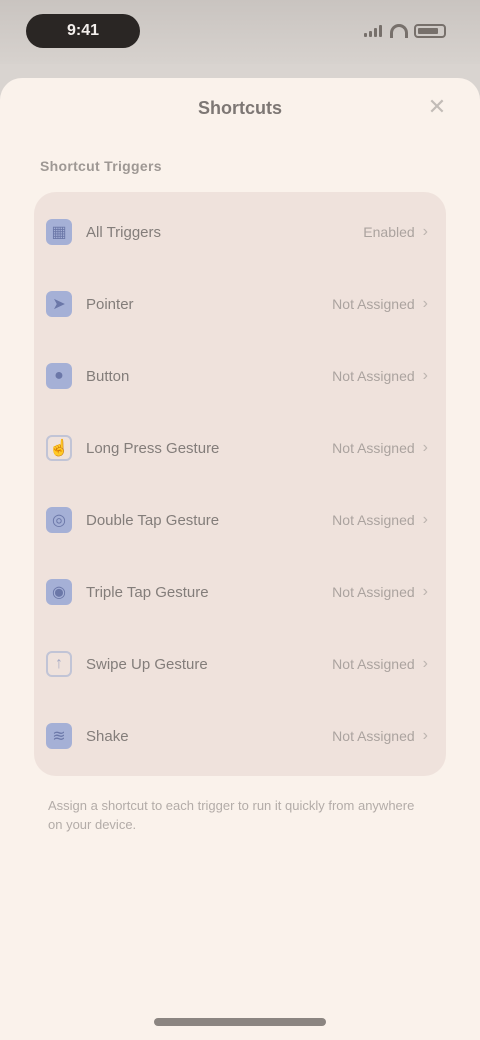 Image resolution: width=480 pixels, height=1040 pixels. What do you see at coordinates (59, 448) in the screenshot?
I see `hand-icon: ☝` at bounding box center [59, 448].